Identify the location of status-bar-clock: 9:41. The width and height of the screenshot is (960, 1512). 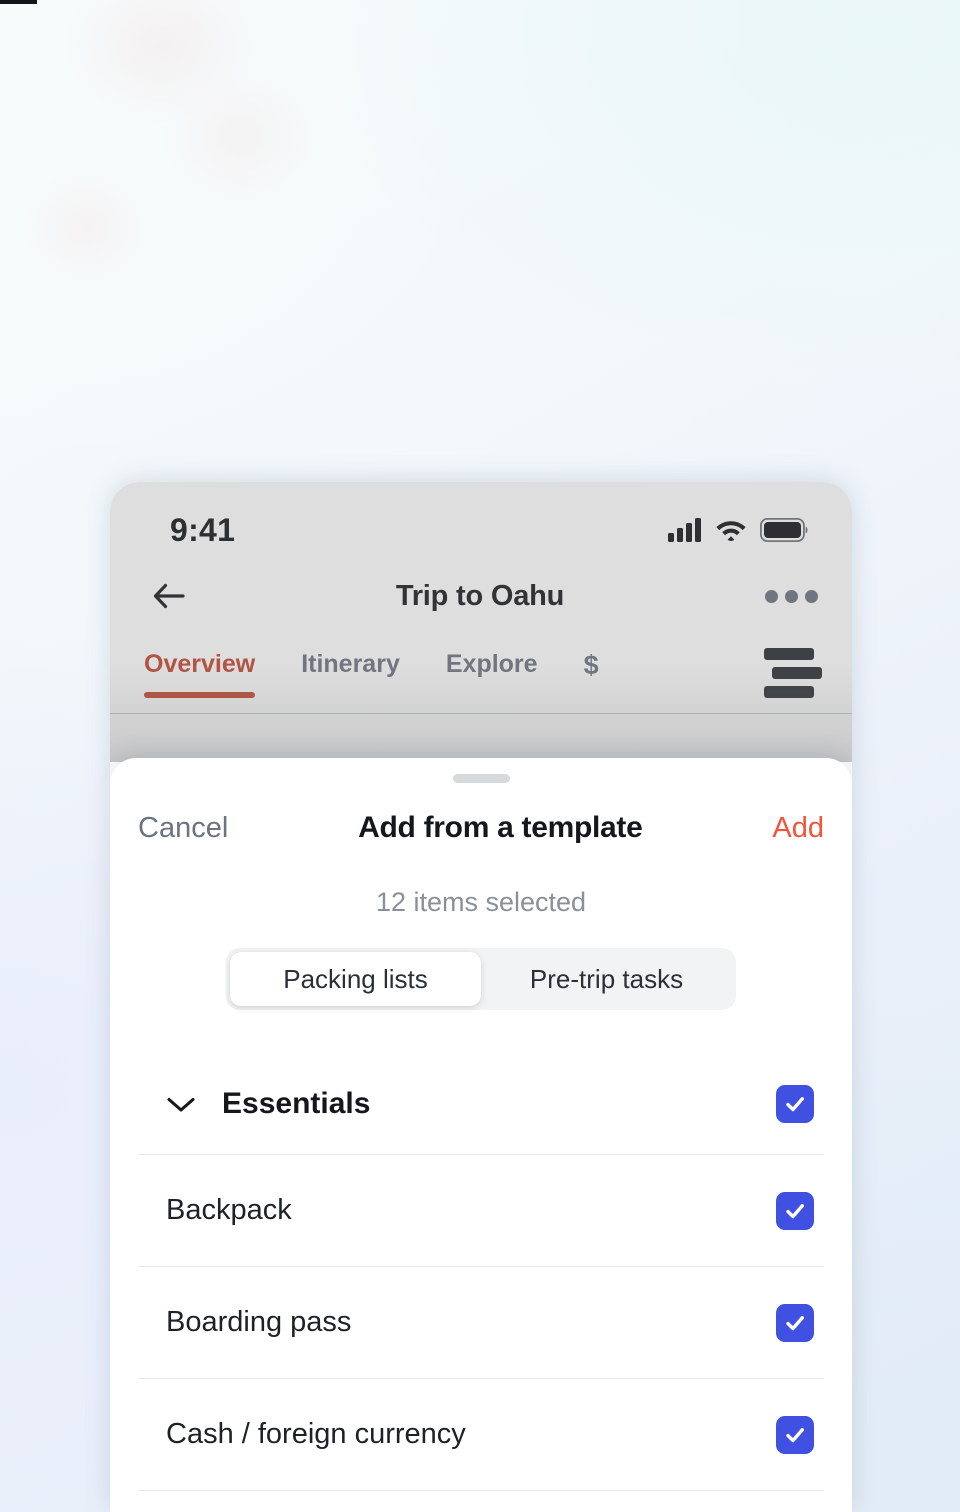
(203, 529).